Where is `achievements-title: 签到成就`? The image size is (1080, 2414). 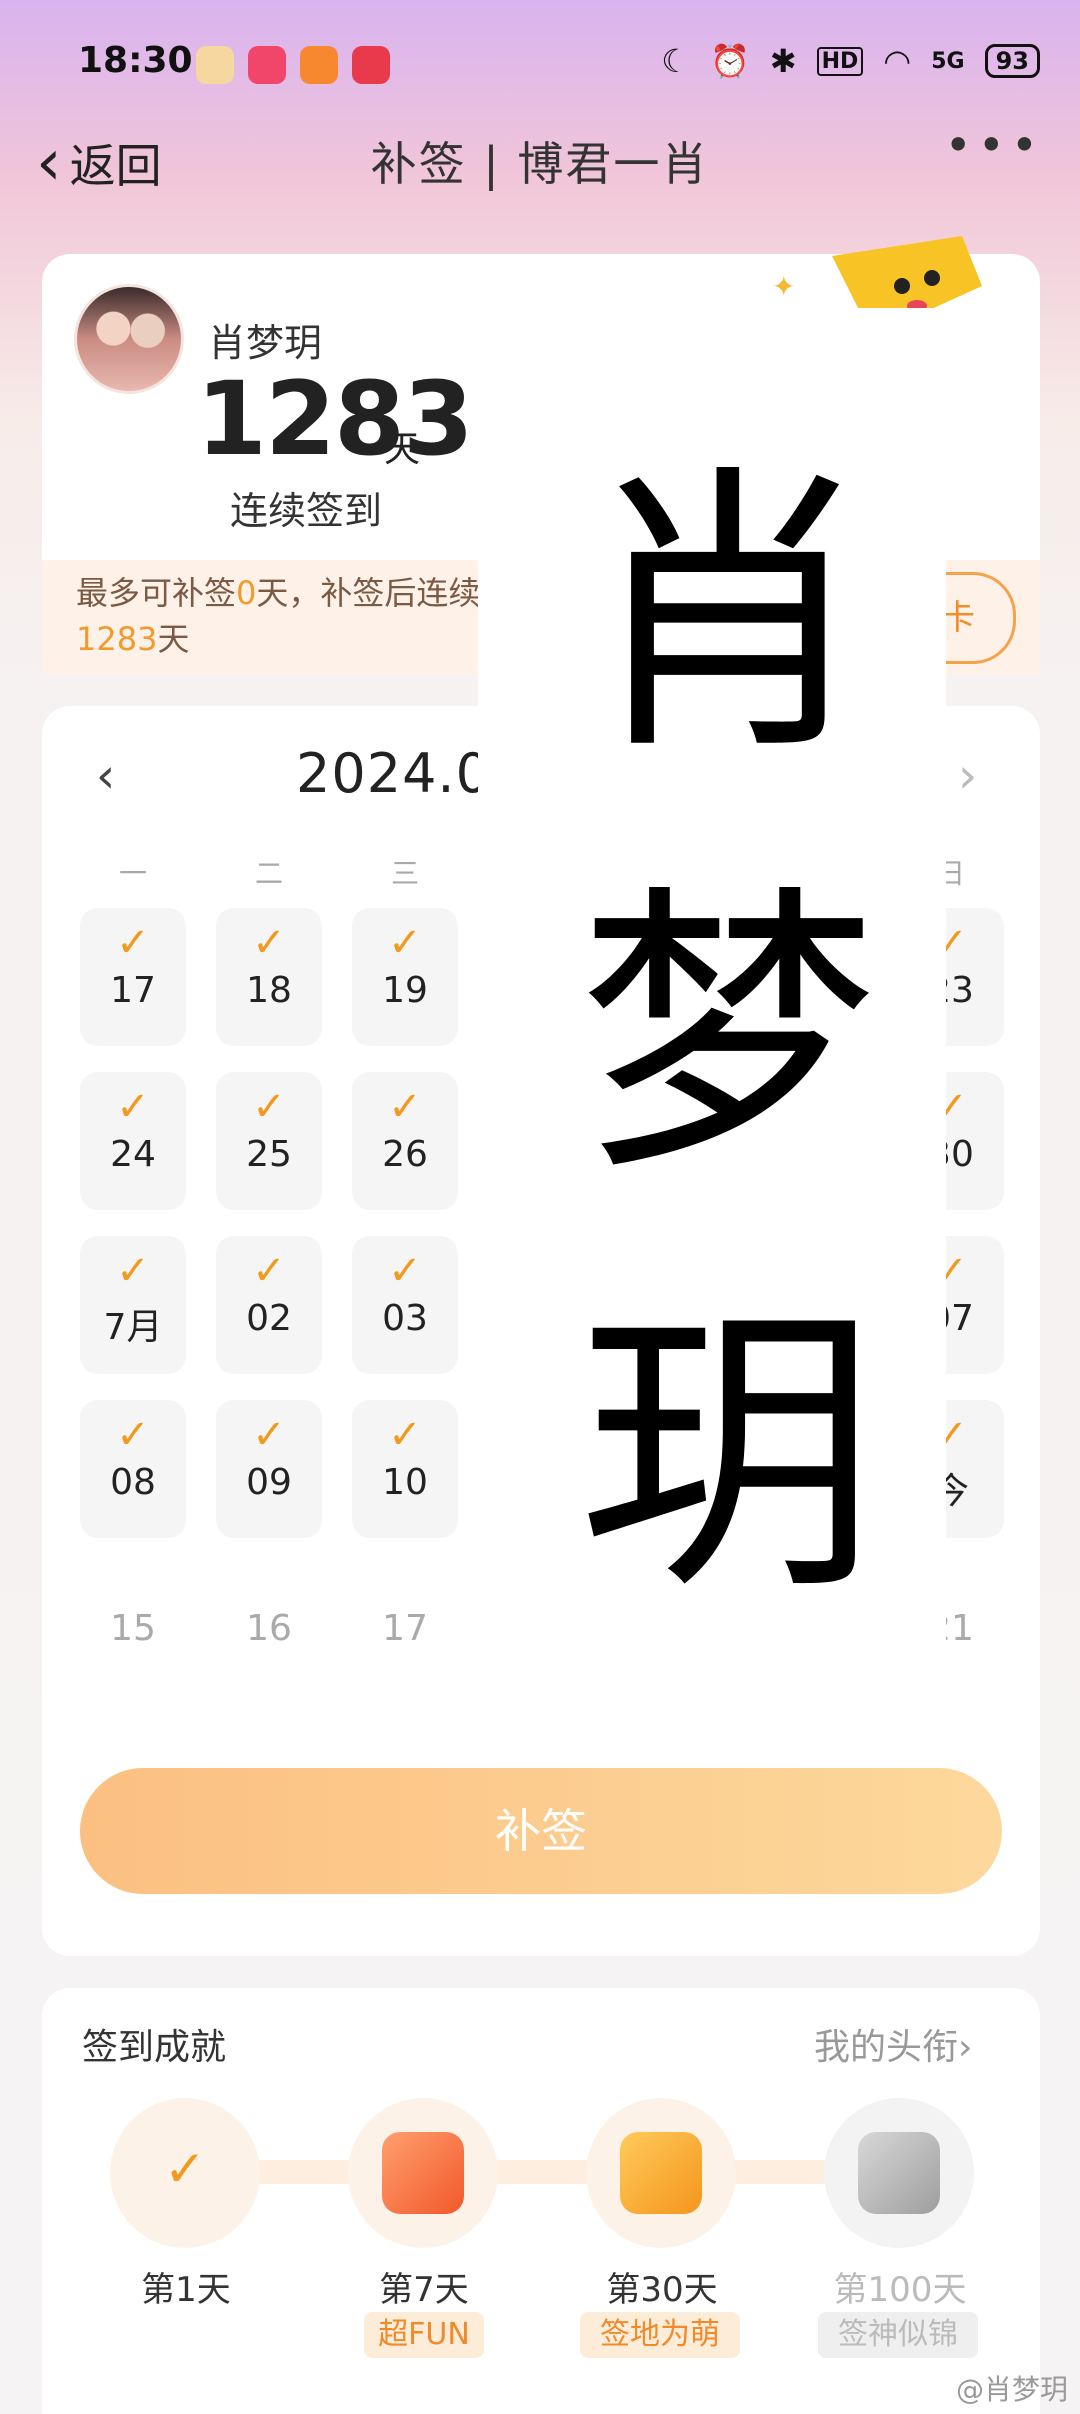 achievements-title: 签到成就 is located at coordinates (154, 2047).